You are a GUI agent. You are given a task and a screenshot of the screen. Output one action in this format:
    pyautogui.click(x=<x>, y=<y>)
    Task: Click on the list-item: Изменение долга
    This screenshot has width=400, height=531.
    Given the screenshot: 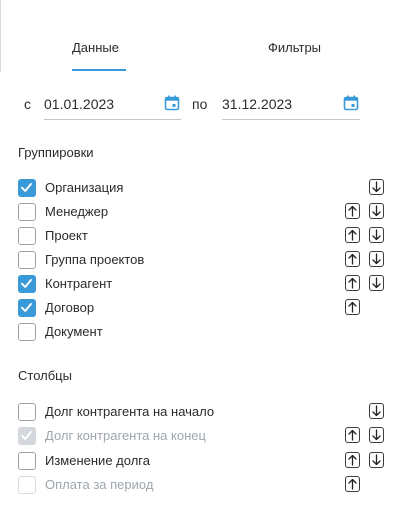 What is the action you would take?
    pyautogui.click(x=203, y=461)
    